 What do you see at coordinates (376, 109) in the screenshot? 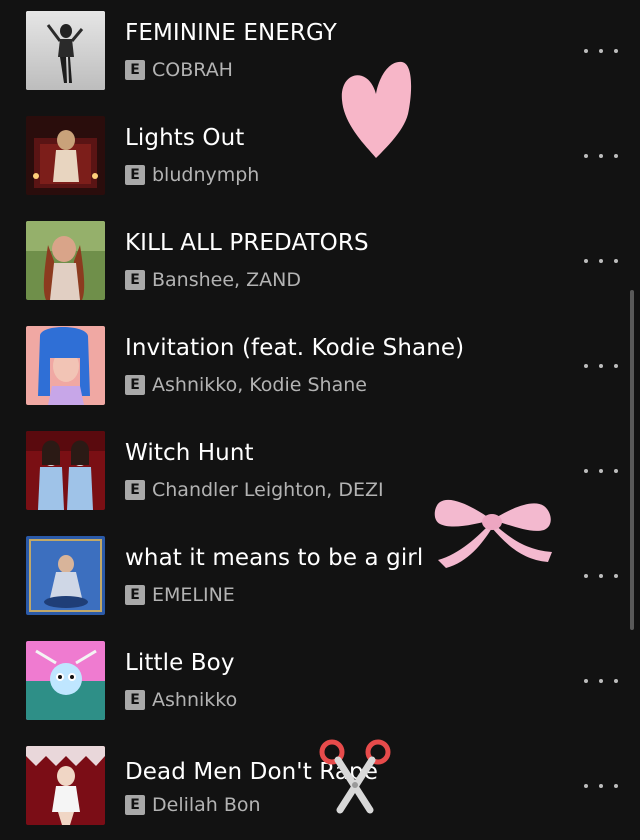
I see `heart-sticker` at bounding box center [376, 109].